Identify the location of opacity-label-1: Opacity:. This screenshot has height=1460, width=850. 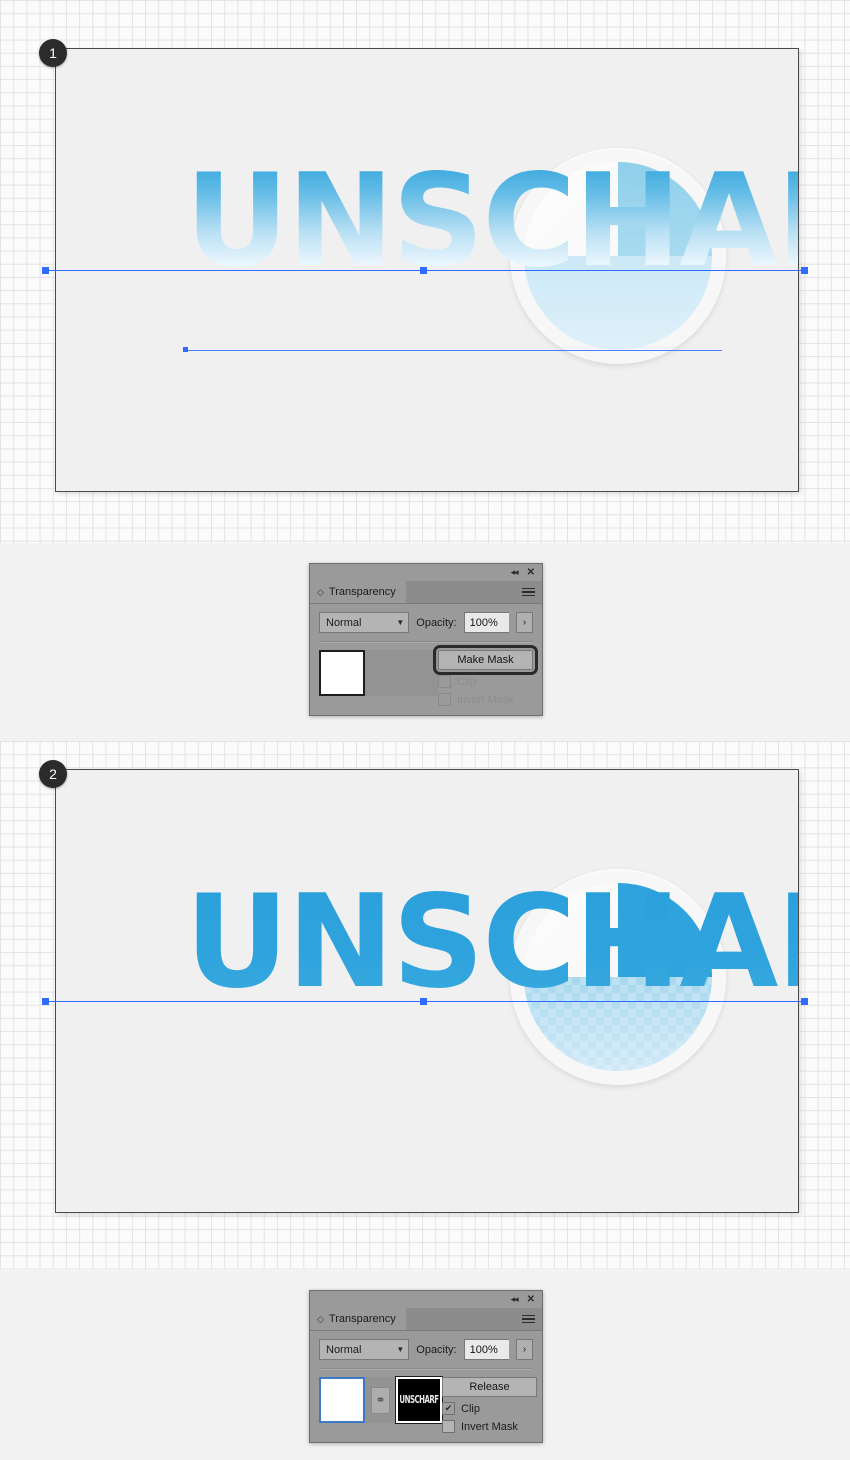
(436, 622).